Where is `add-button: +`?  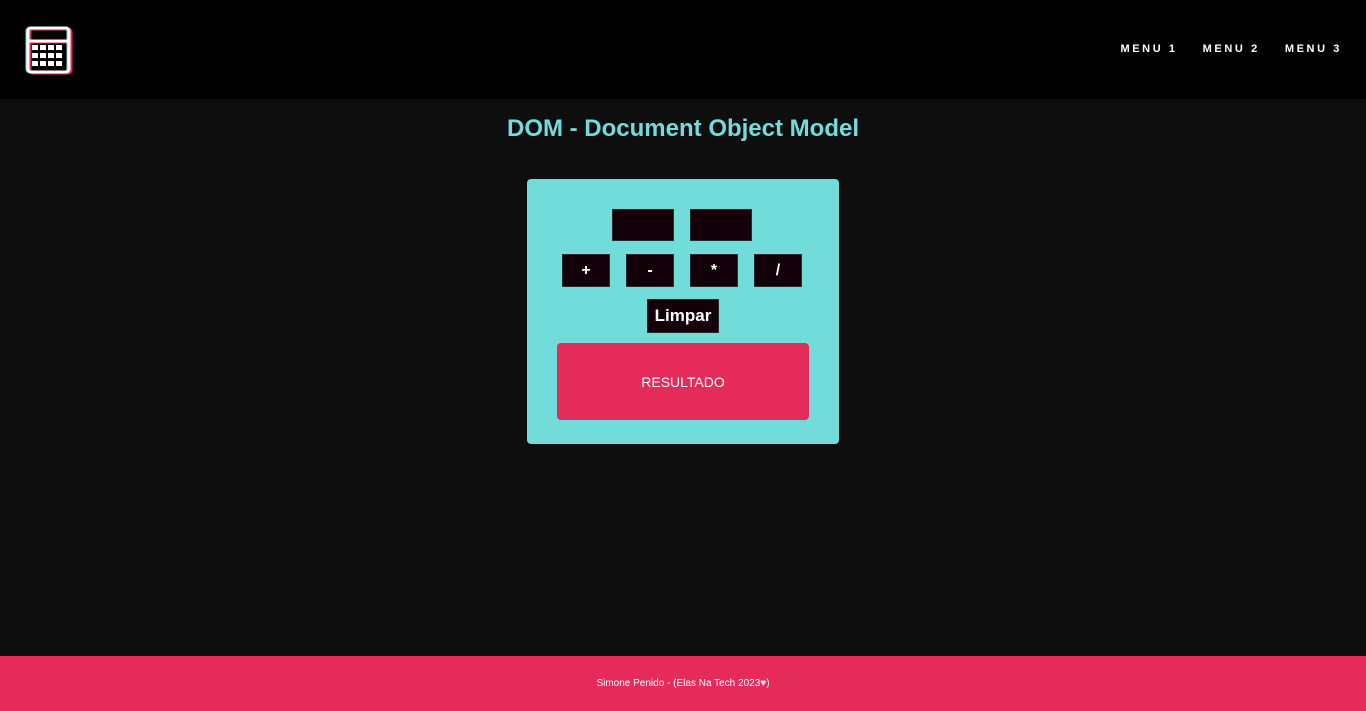
add-button: + is located at coordinates (586, 270).